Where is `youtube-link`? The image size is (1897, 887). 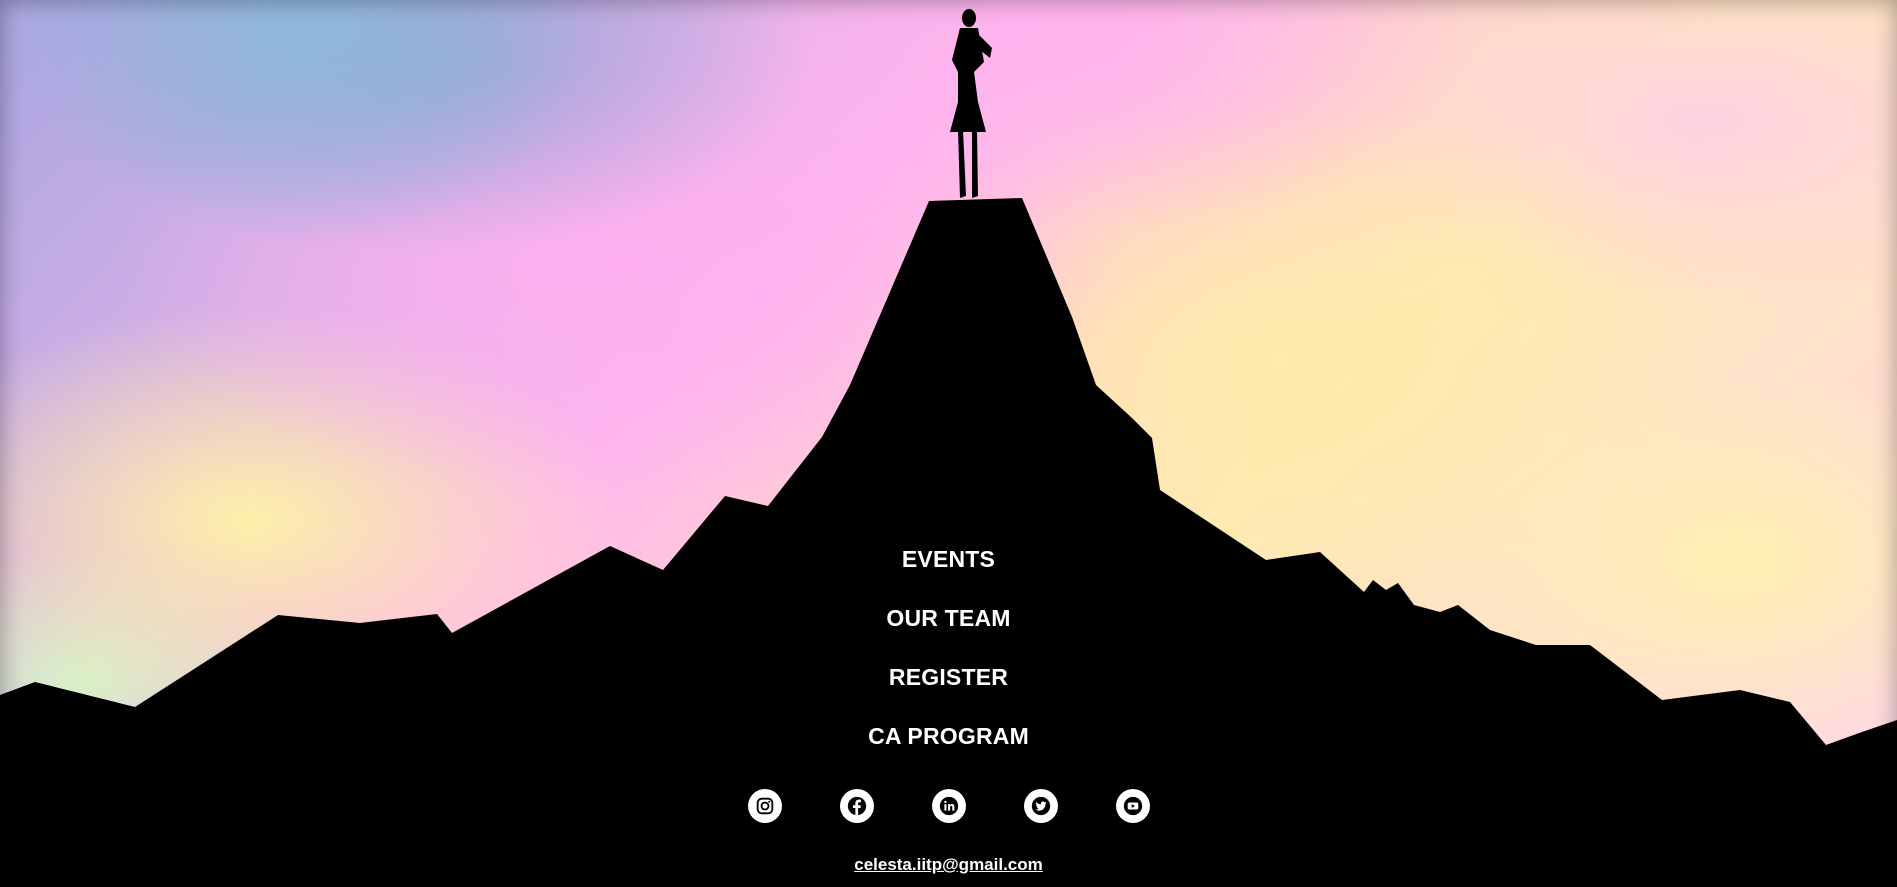 youtube-link is located at coordinates (1132, 806).